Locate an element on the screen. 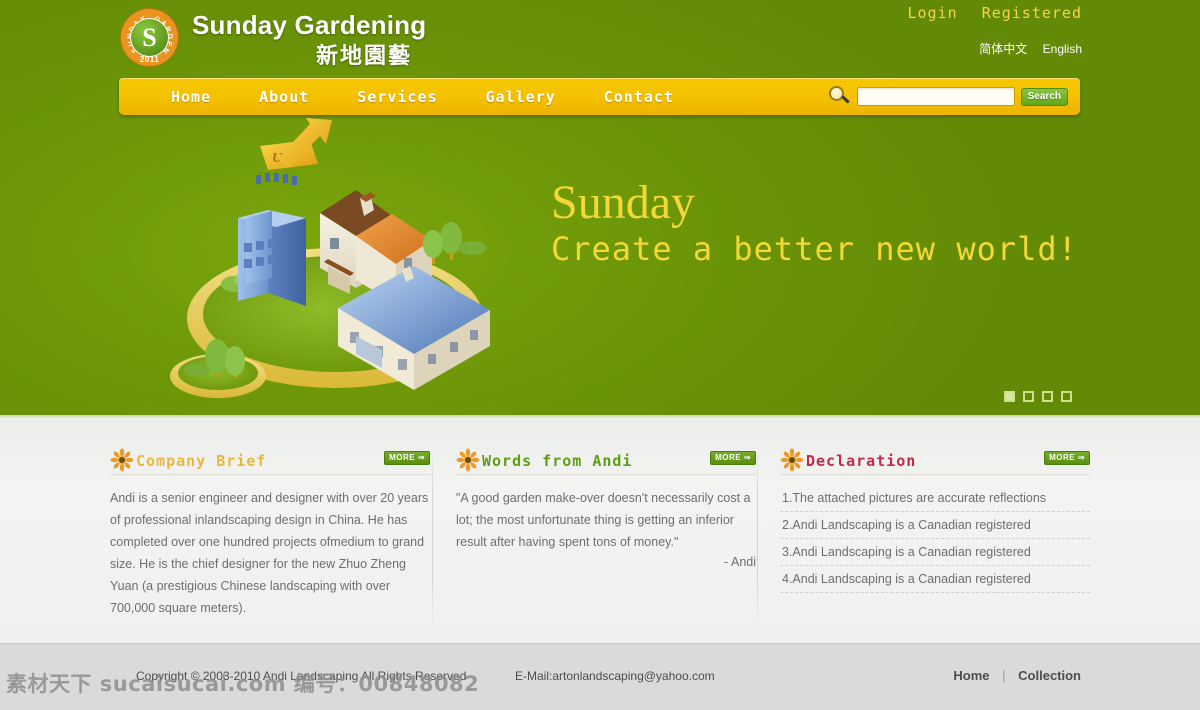  hero-illustration: UP is located at coordinates (330, 258).